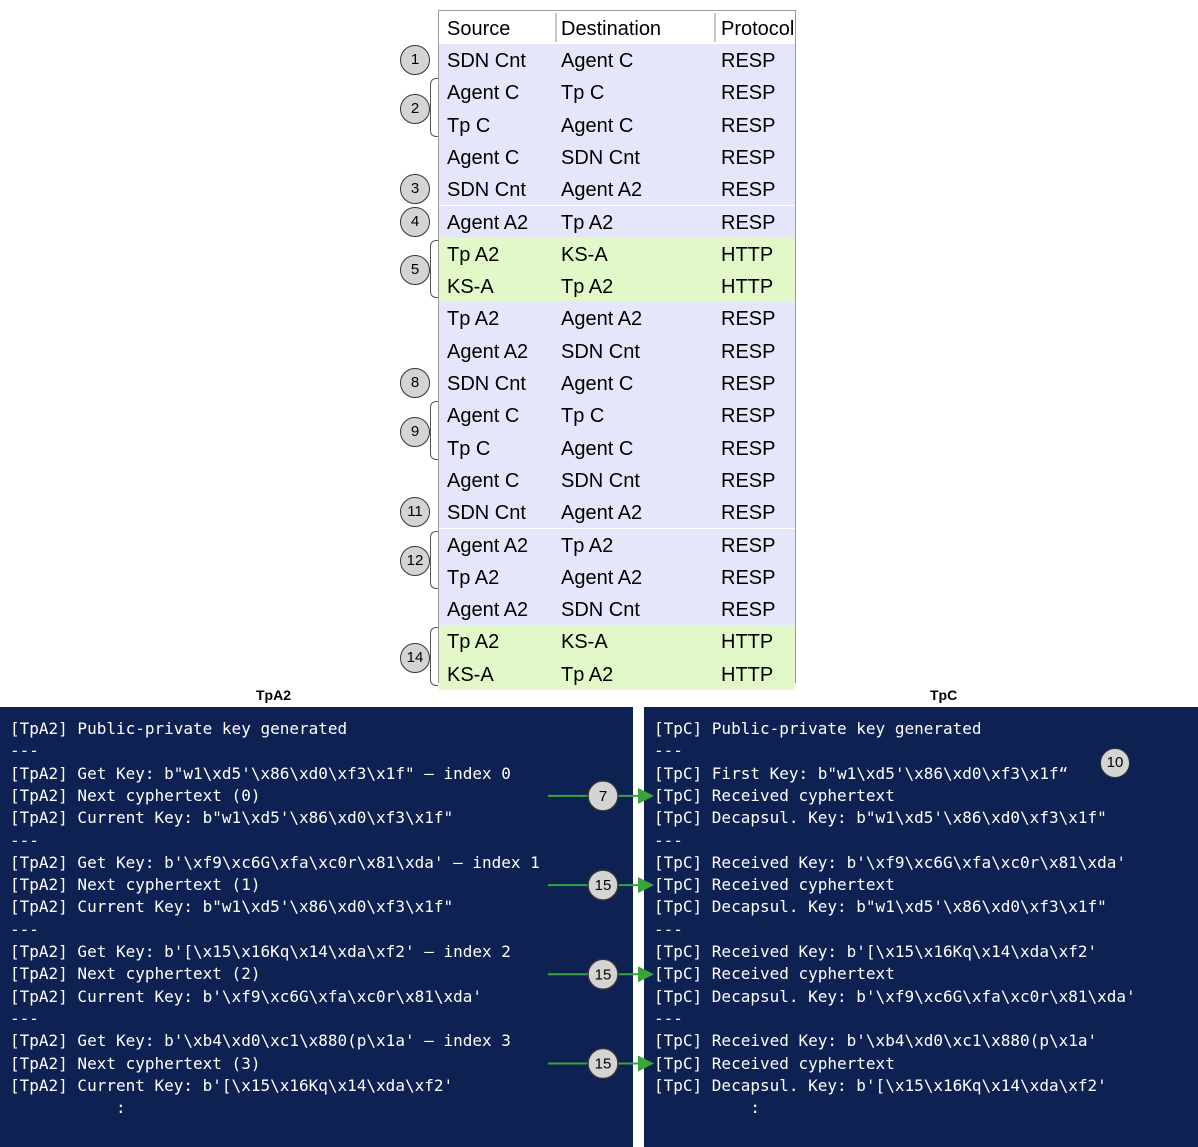  What do you see at coordinates (470, 287) in the screenshot?
I see `cell-source: KS-A` at bounding box center [470, 287].